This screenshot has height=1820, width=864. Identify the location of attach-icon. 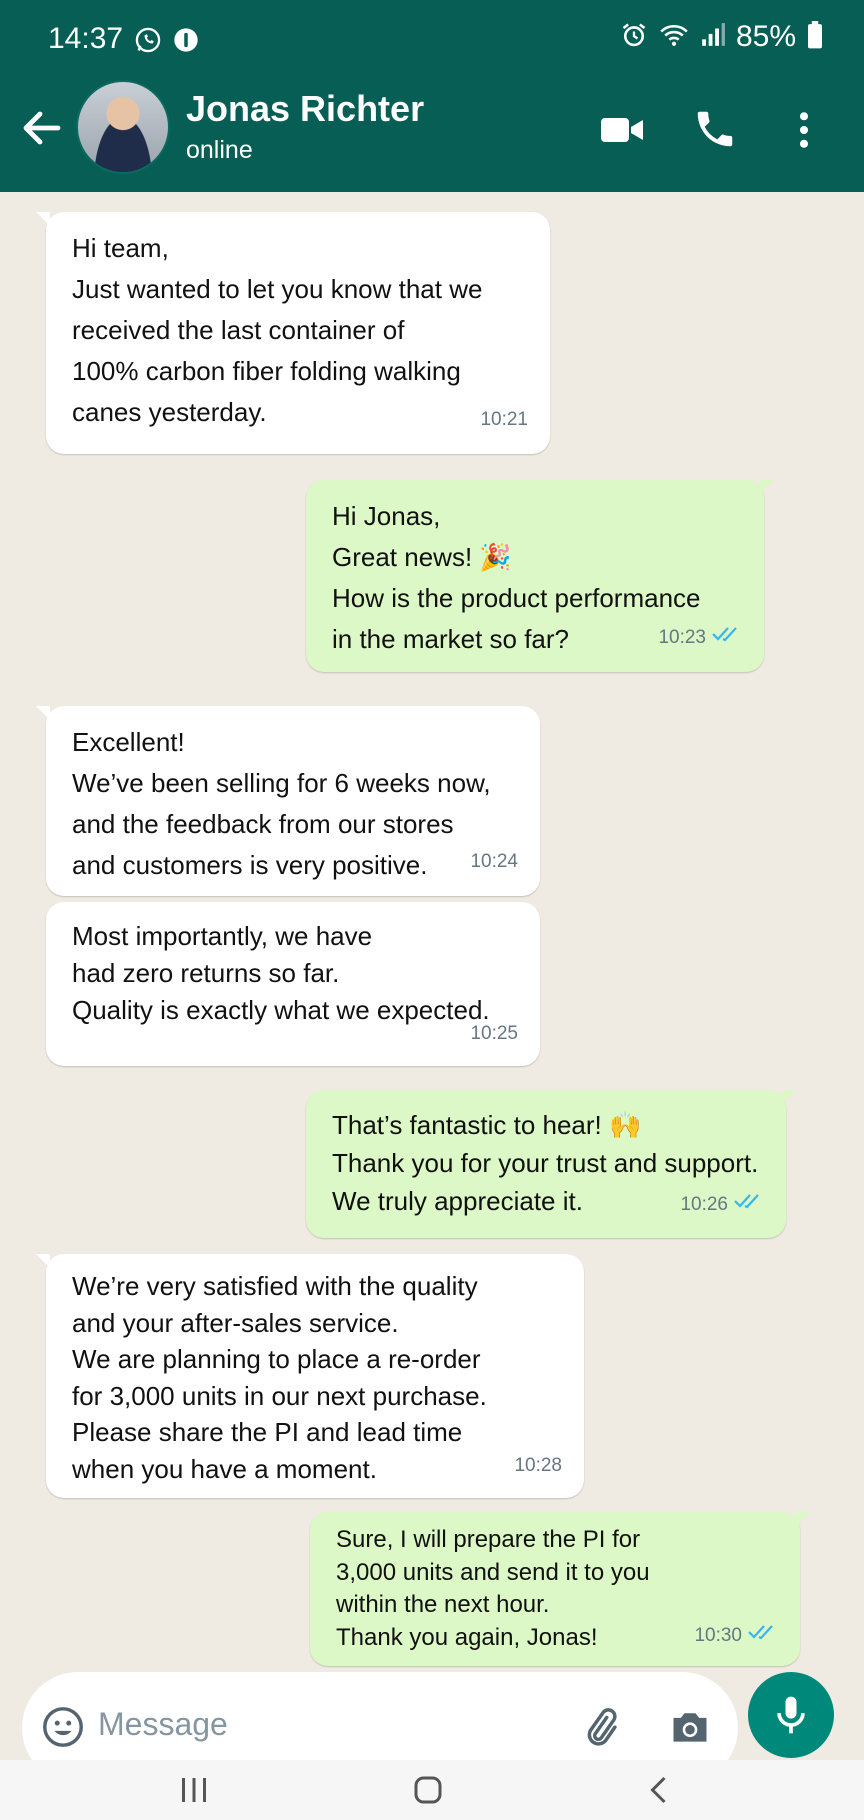
(600, 1729).